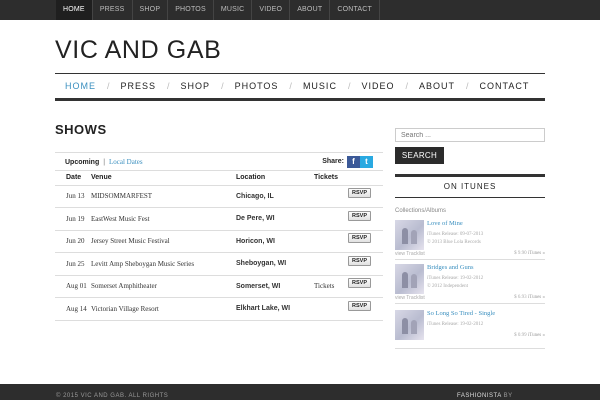  Describe the element at coordinates (419, 155) in the screenshot. I see `search-button: SEARCH` at that location.